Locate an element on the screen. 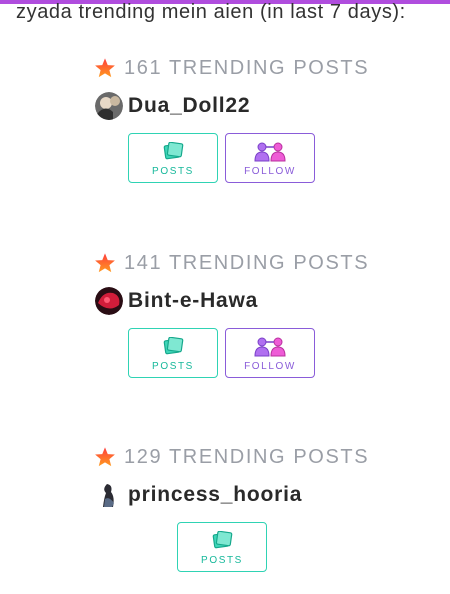  username: Dua_Doll22 is located at coordinates (189, 106).